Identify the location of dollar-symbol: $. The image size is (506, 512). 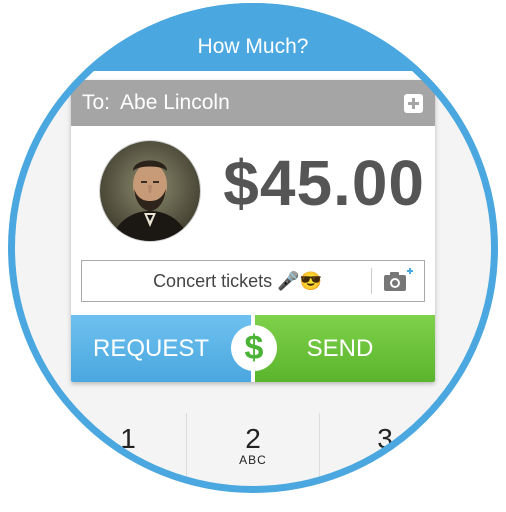
(254, 347).